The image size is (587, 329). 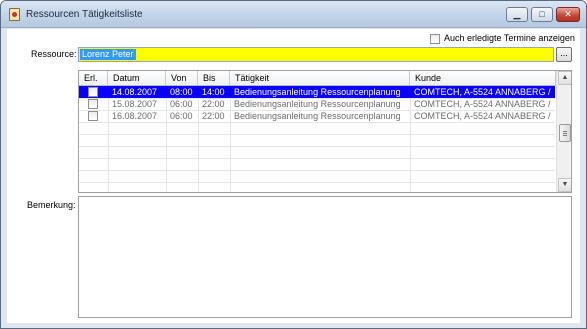 I want to click on minimize-button: ▁, so click(x=517, y=14).